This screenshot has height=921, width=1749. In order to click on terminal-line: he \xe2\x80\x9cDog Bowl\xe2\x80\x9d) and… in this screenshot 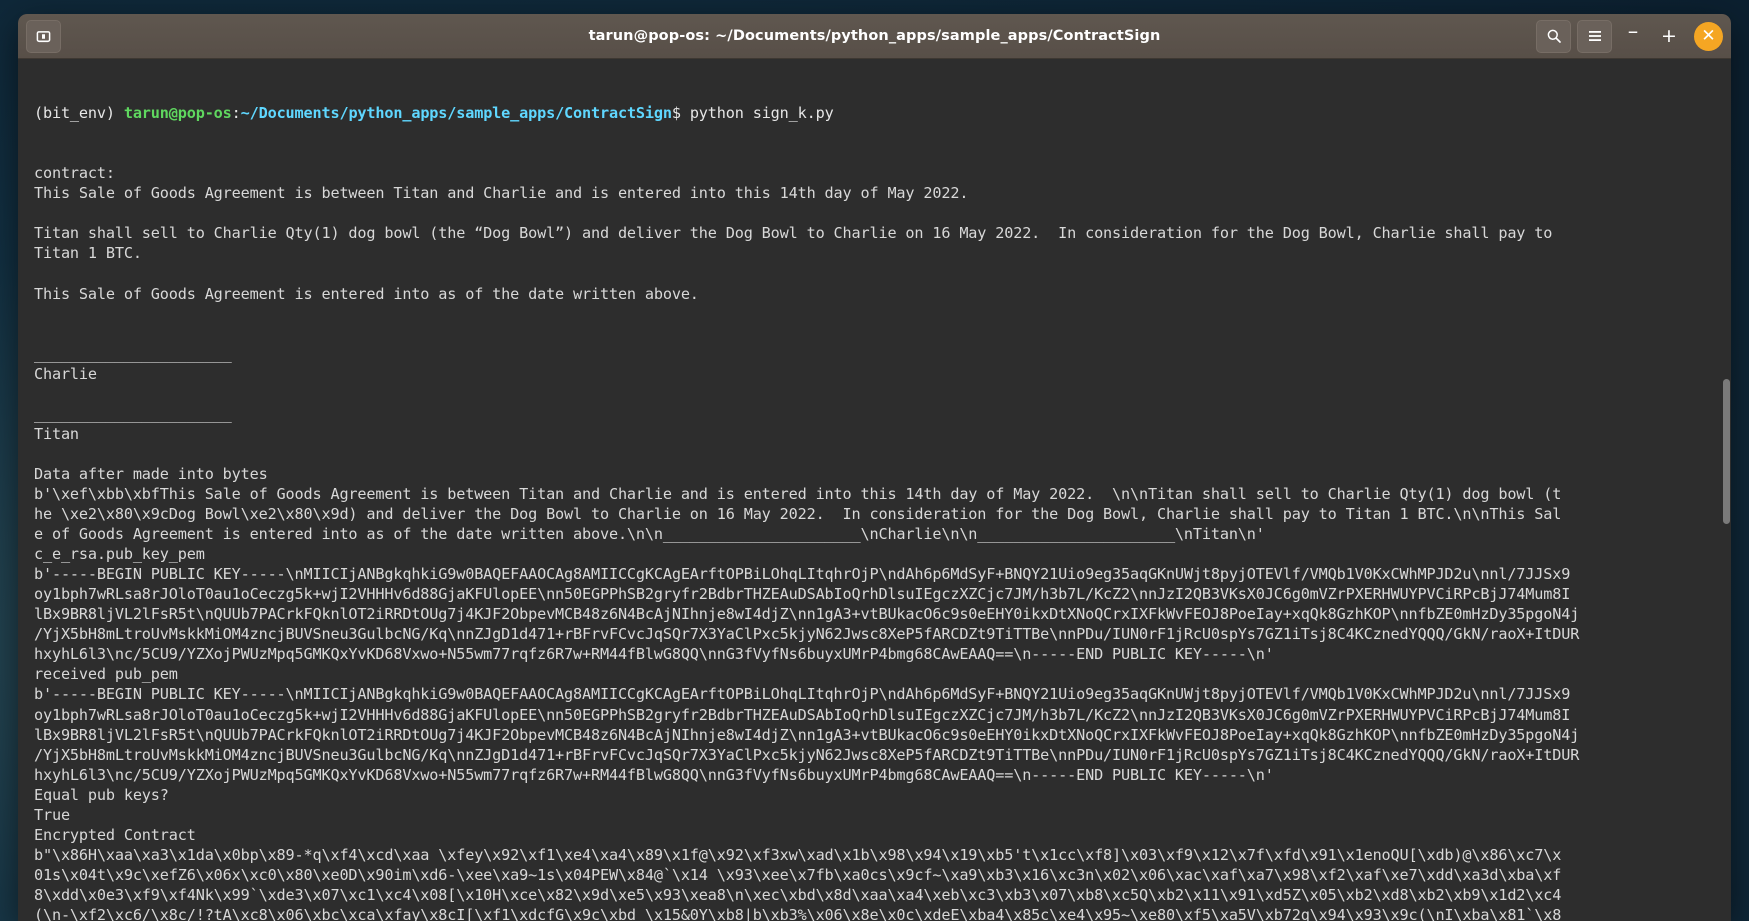, I will do `click(798, 514)`.